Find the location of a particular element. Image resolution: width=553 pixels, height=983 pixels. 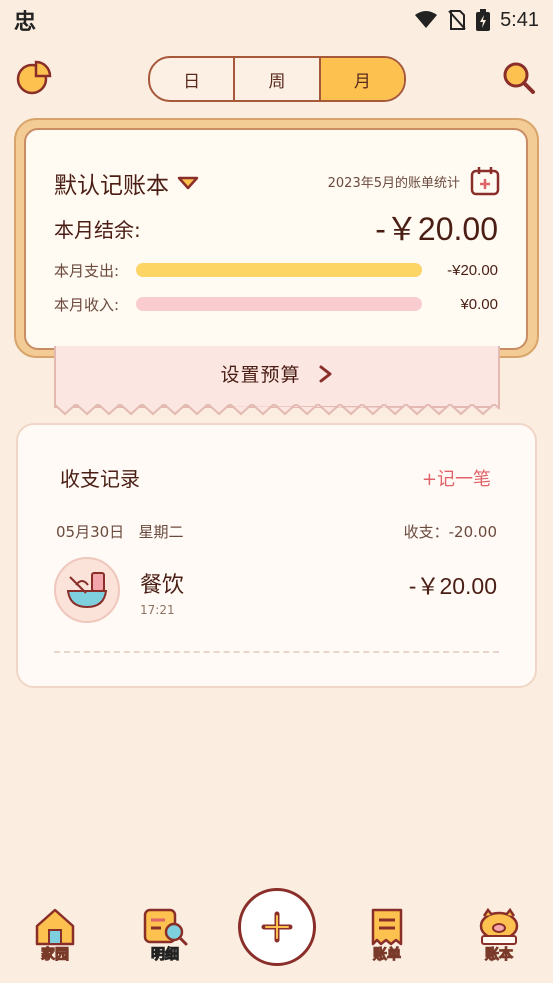

chart-button is located at coordinates (34, 78).